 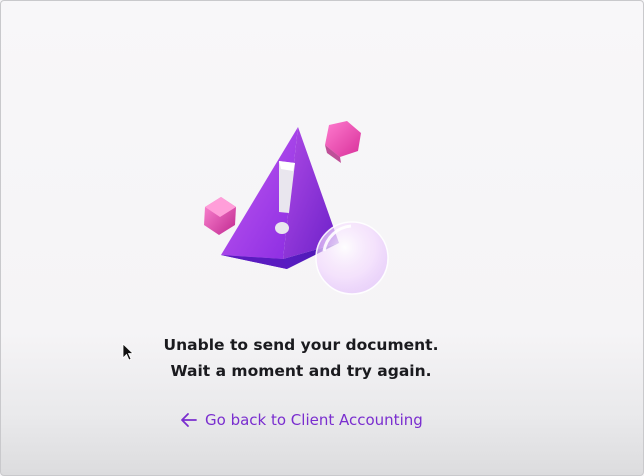 What do you see at coordinates (189, 420) in the screenshot?
I see `arrow-left-icon` at bounding box center [189, 420].